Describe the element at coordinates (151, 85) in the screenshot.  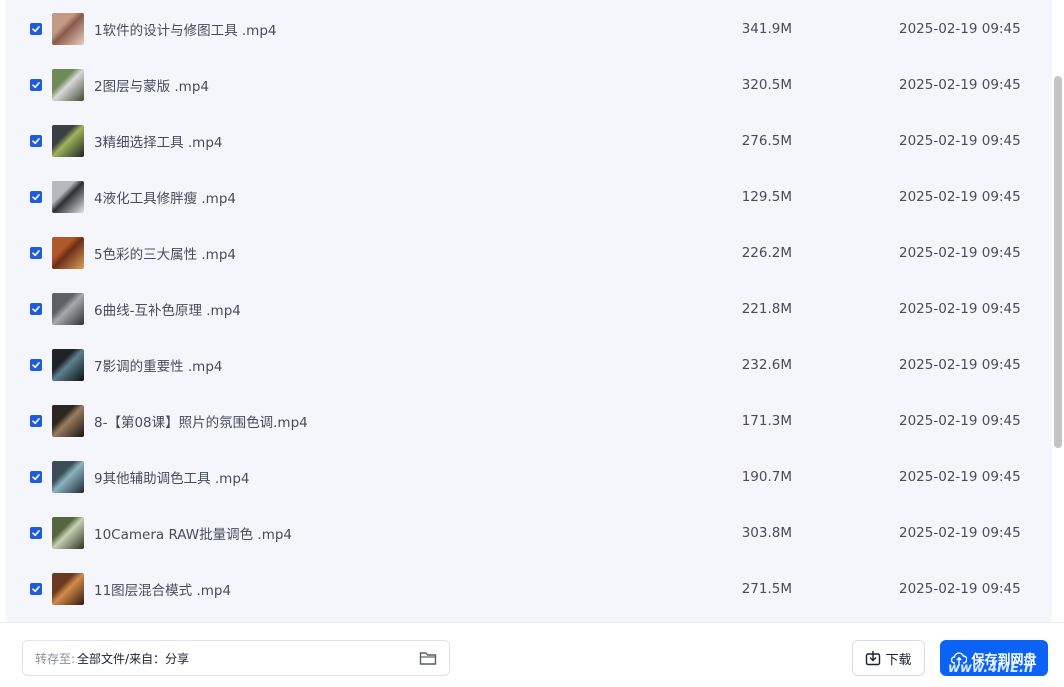
I see `file-name: 2图层与蒙版 .mp4` at that location.